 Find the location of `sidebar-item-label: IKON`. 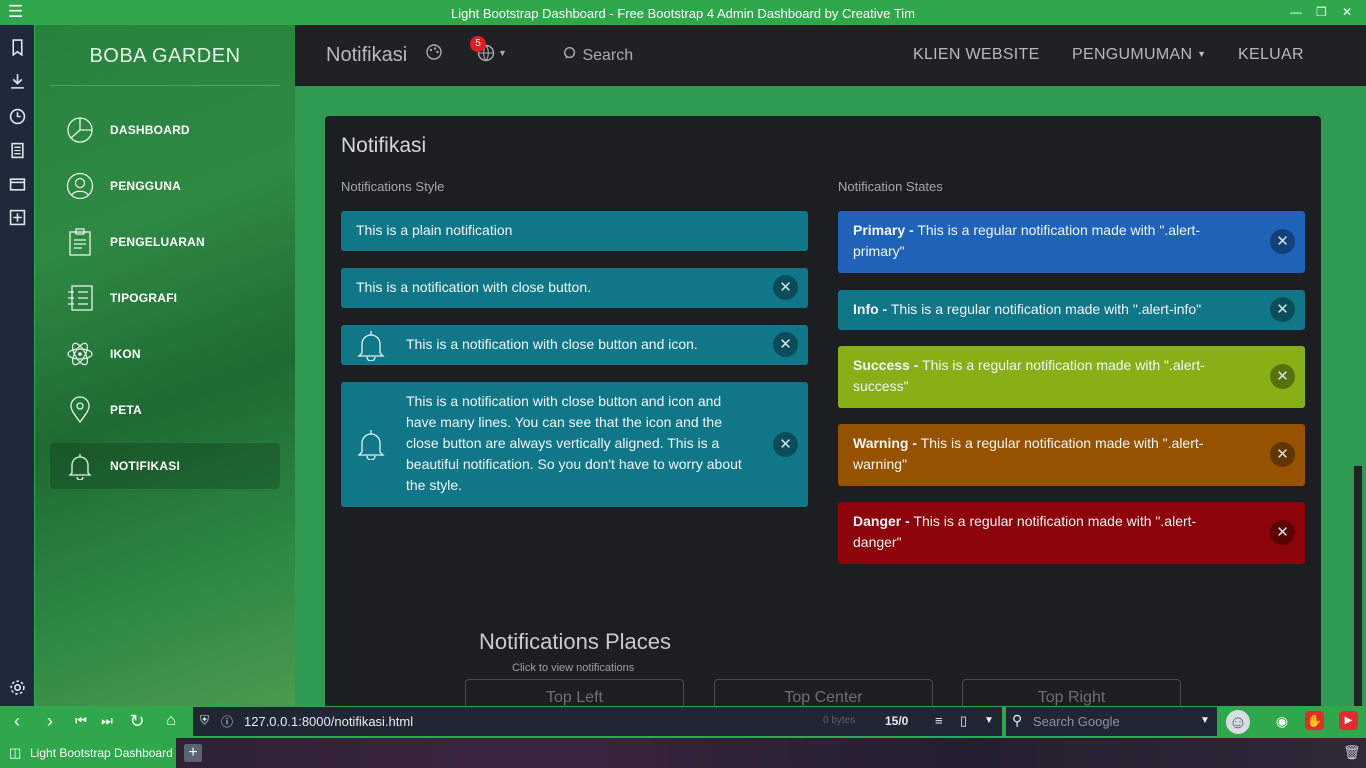

sidebar-item-label: IKON is located at coordinates (125, 354).